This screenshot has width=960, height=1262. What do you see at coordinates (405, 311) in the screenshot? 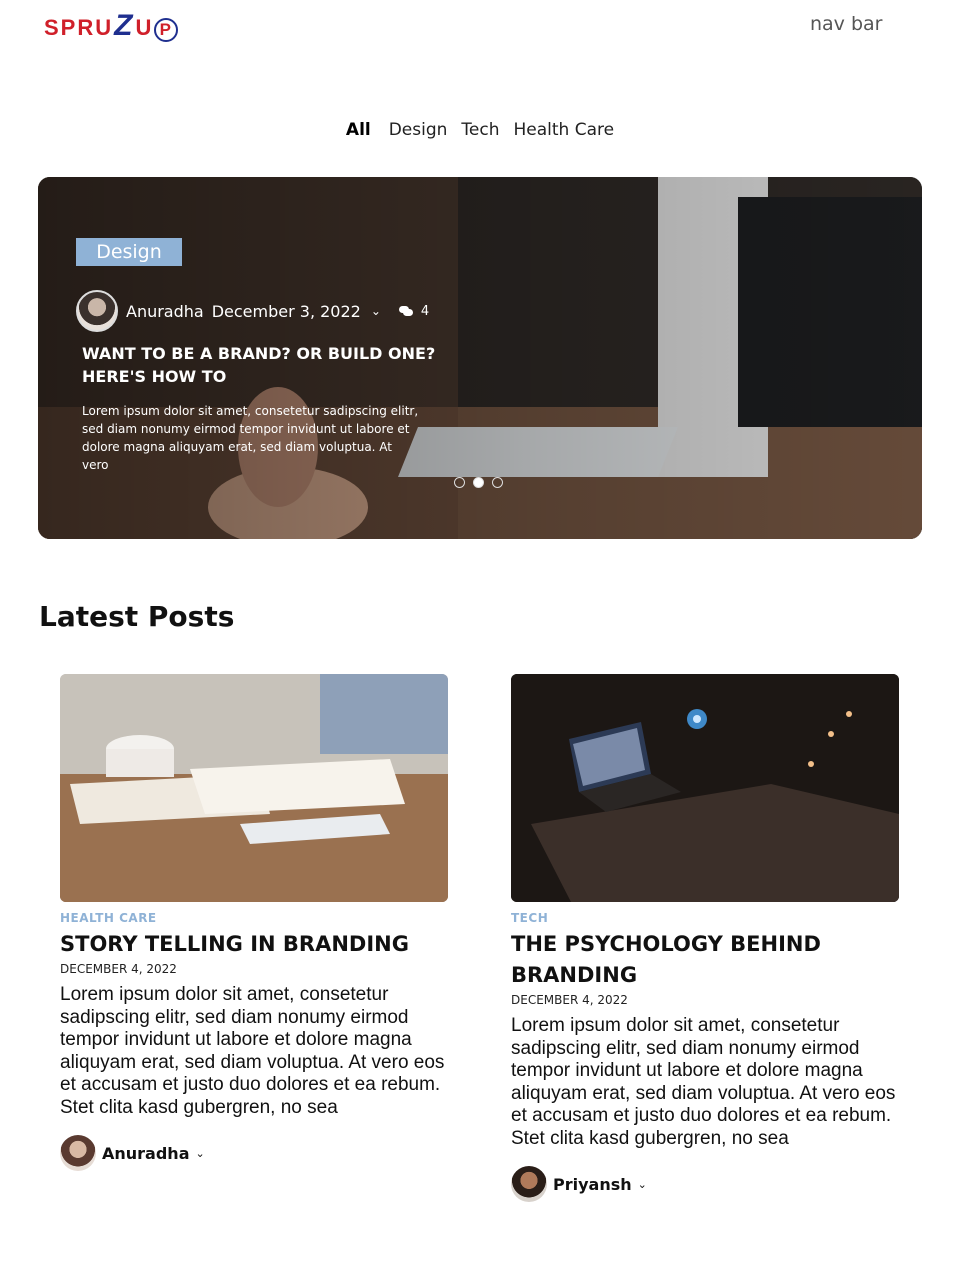
I see `comment-icon` at bounding box center [405, 311].